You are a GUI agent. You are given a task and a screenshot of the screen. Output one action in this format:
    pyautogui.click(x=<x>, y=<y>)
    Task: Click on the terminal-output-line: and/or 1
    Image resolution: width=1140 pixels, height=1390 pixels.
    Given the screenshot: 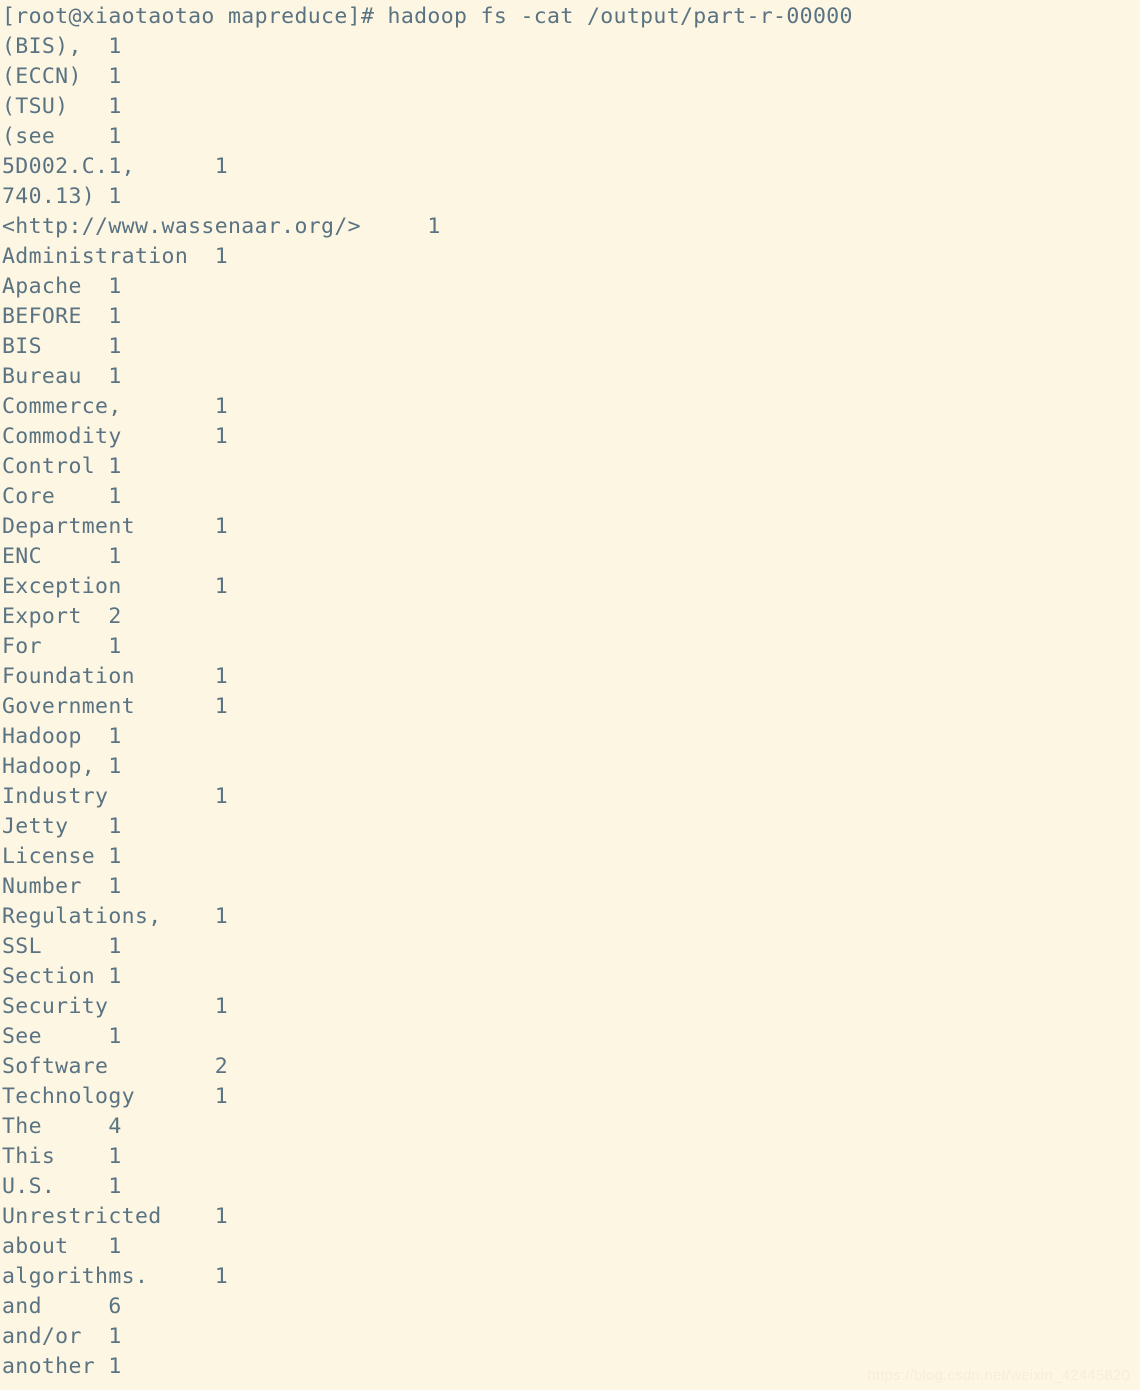 What is the action you would take?
    pyautogui.click(x=62, y=1336)
    